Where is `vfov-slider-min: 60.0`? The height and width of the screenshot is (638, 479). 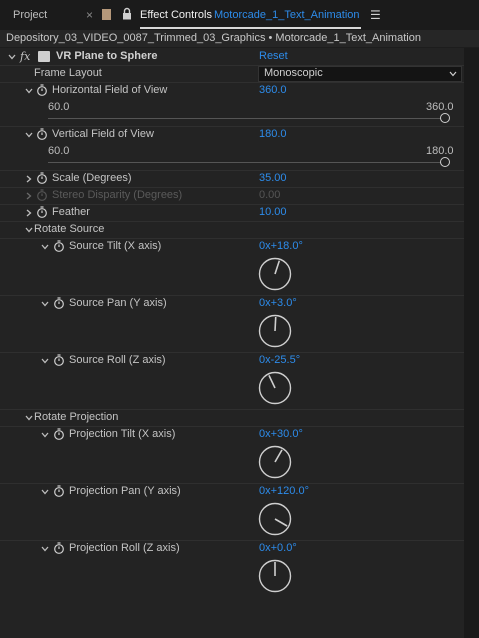 vfov-slider-min: 60.0 is located at coordinates (59, 151).